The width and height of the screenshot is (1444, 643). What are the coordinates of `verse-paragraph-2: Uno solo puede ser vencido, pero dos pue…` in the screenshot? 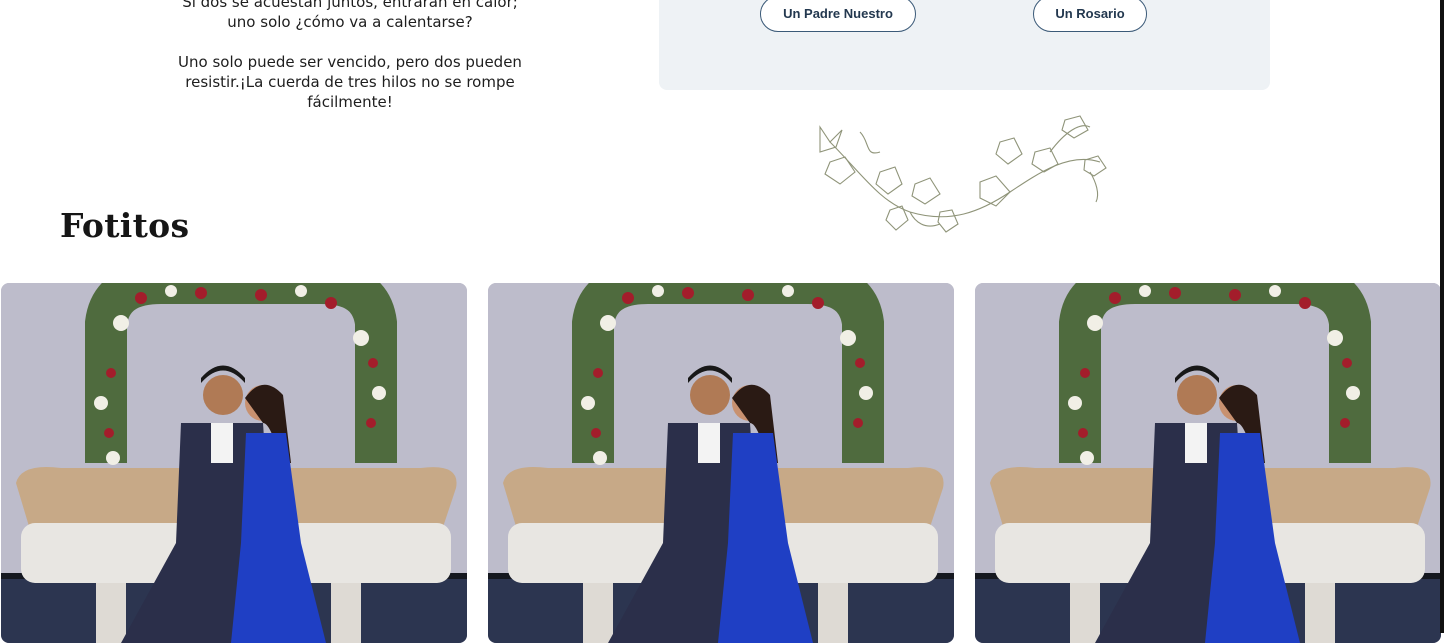 It's located at (350, 82).